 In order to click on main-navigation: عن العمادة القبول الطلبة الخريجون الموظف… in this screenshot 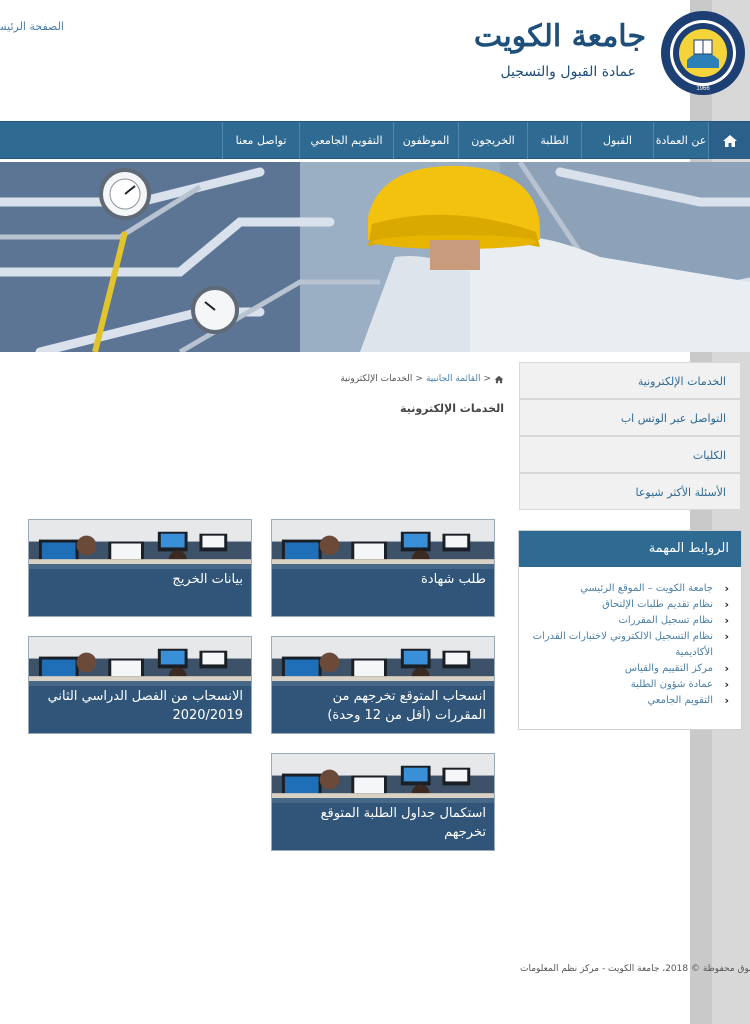, I will do `click(375, 140)`.